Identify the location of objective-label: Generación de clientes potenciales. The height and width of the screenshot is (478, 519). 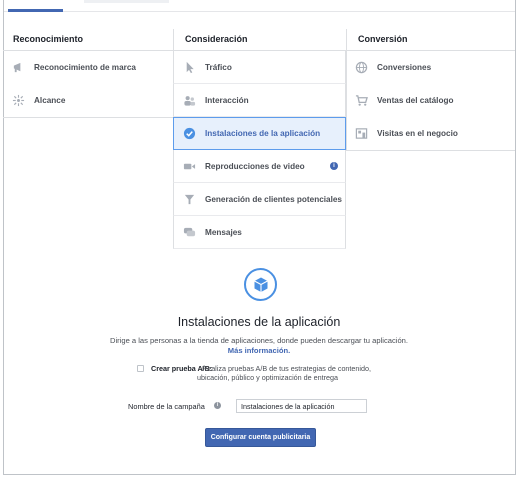
(273, 199).